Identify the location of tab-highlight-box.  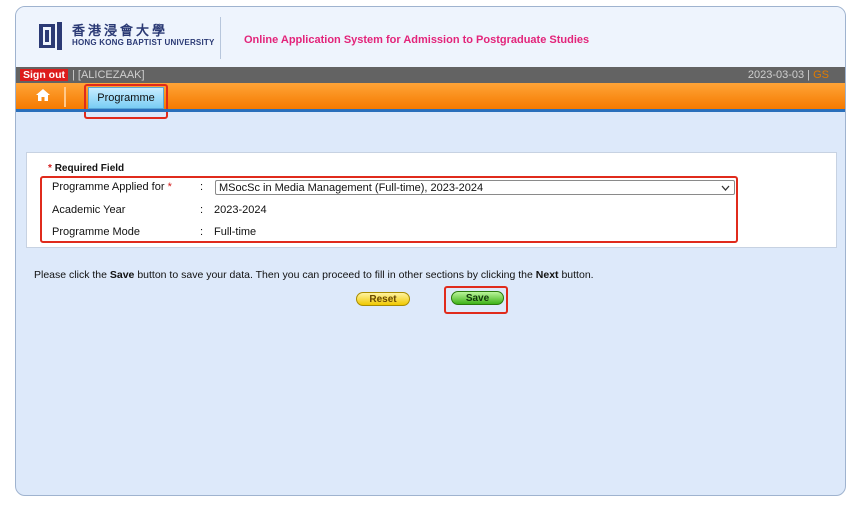
(126, 101).